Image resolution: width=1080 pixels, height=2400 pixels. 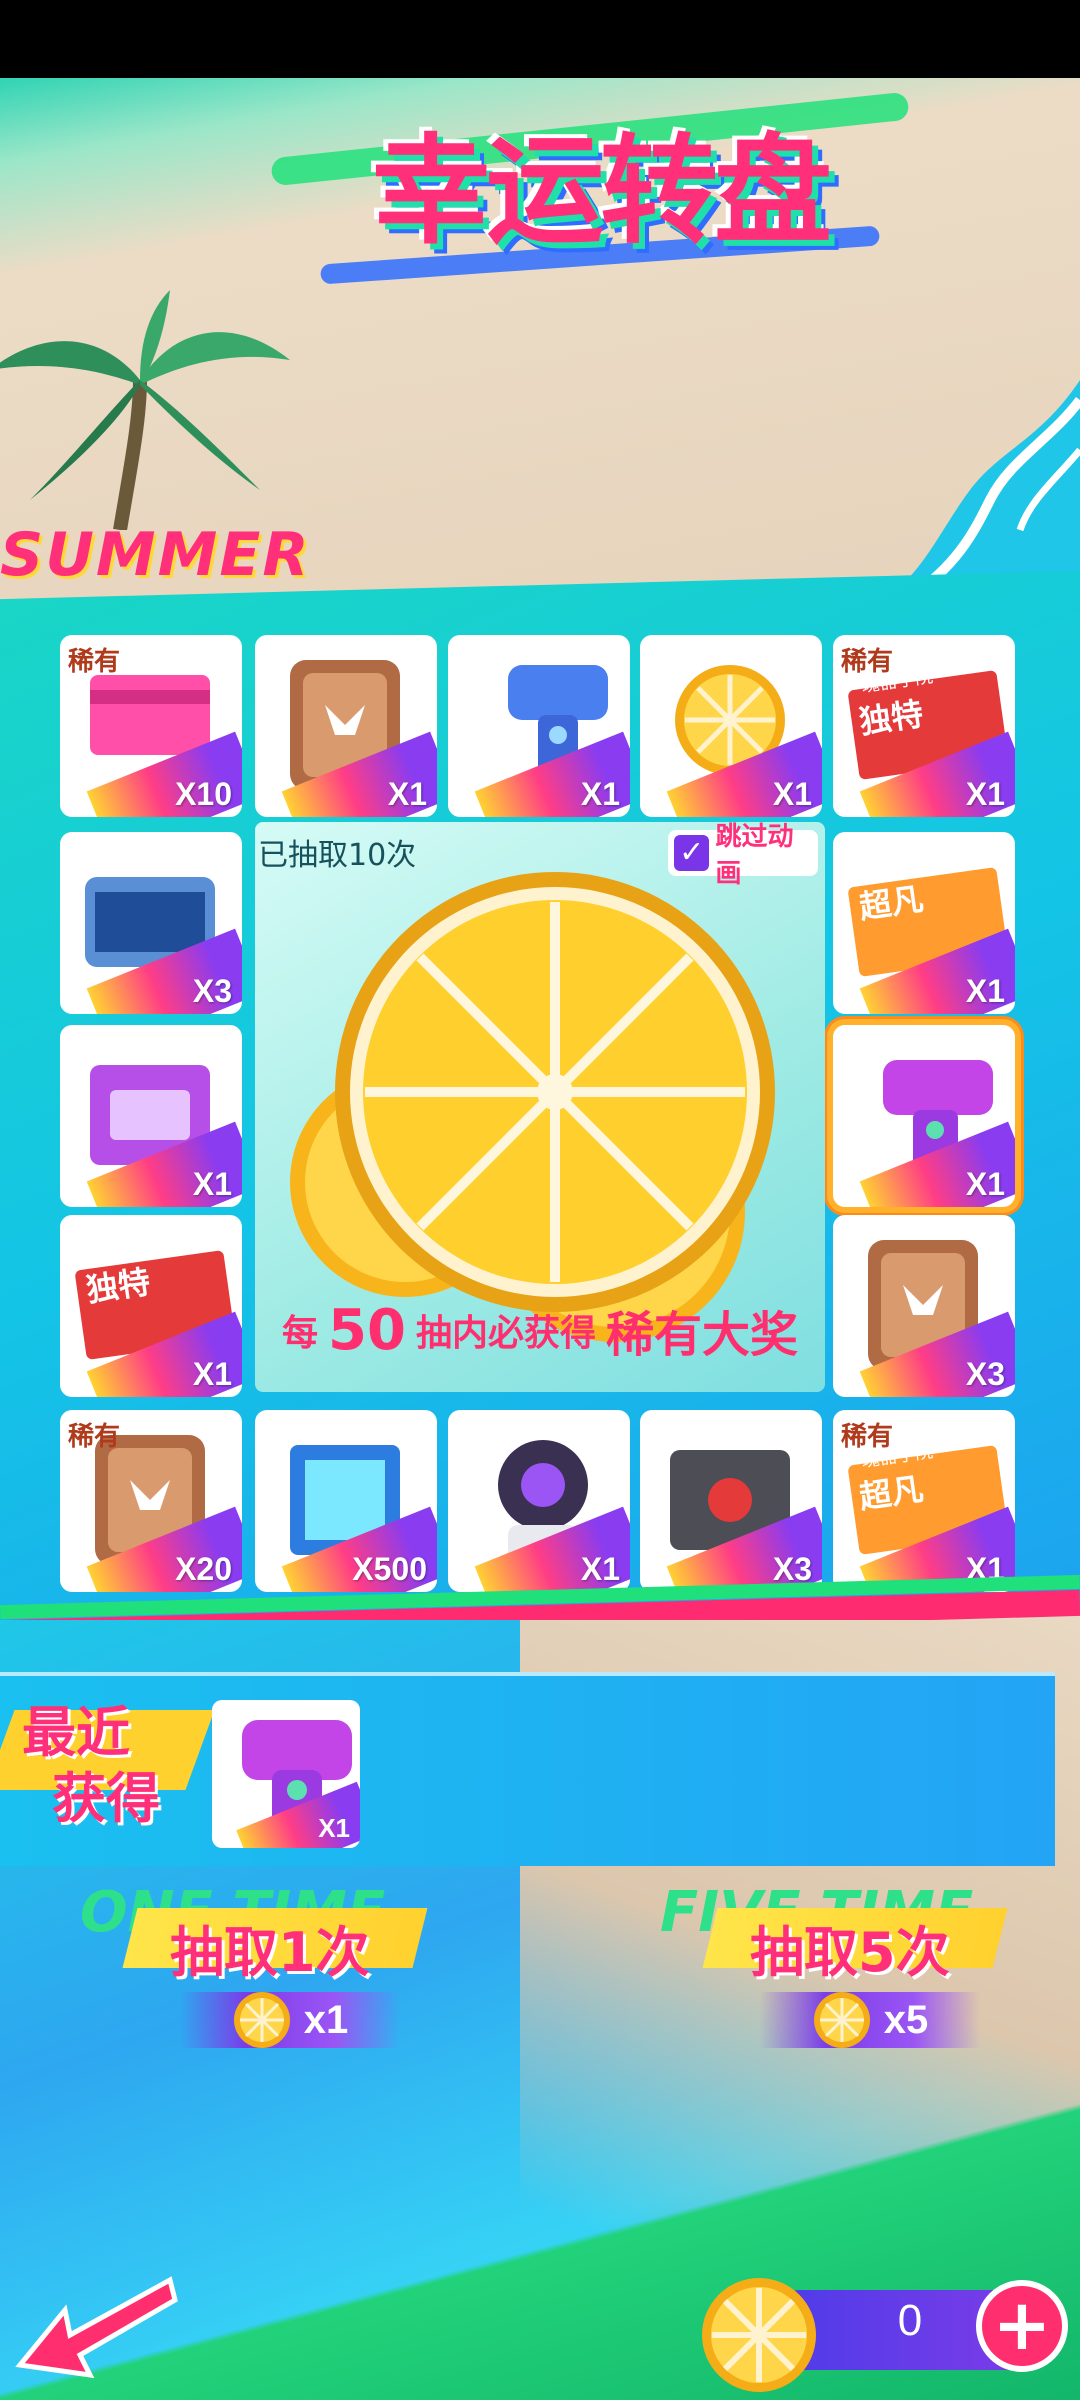 I want to click on status-bar, so click(x=540, y=39).